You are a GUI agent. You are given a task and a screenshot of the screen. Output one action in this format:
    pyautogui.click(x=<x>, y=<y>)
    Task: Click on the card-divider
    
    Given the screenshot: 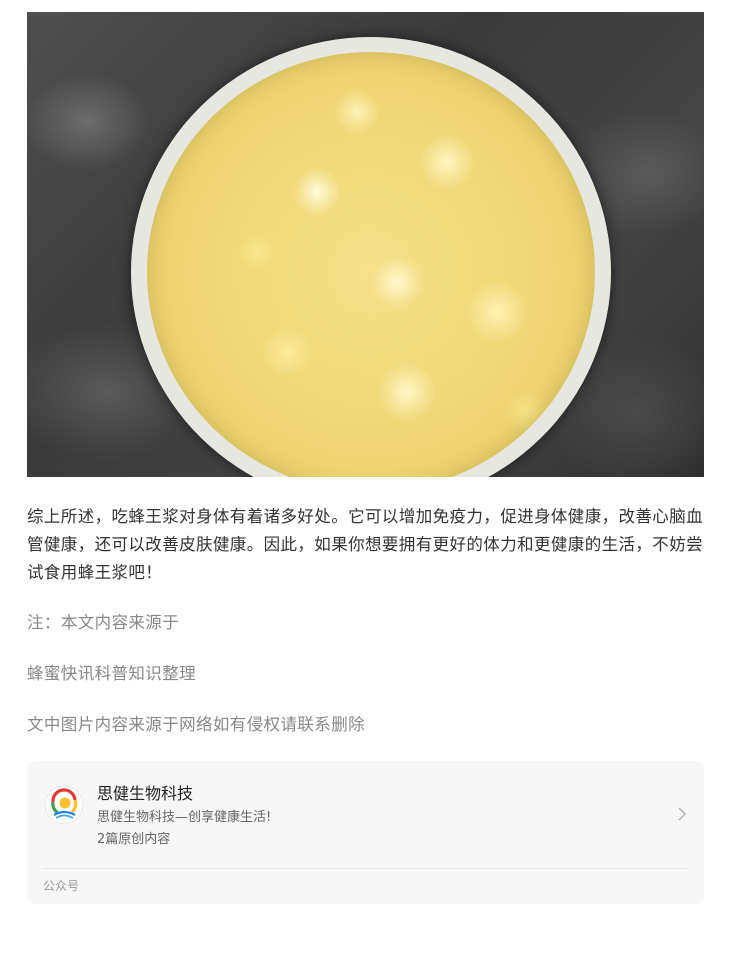 What is the action you would take?
    pyautogui.click(x=365, y=868)
    